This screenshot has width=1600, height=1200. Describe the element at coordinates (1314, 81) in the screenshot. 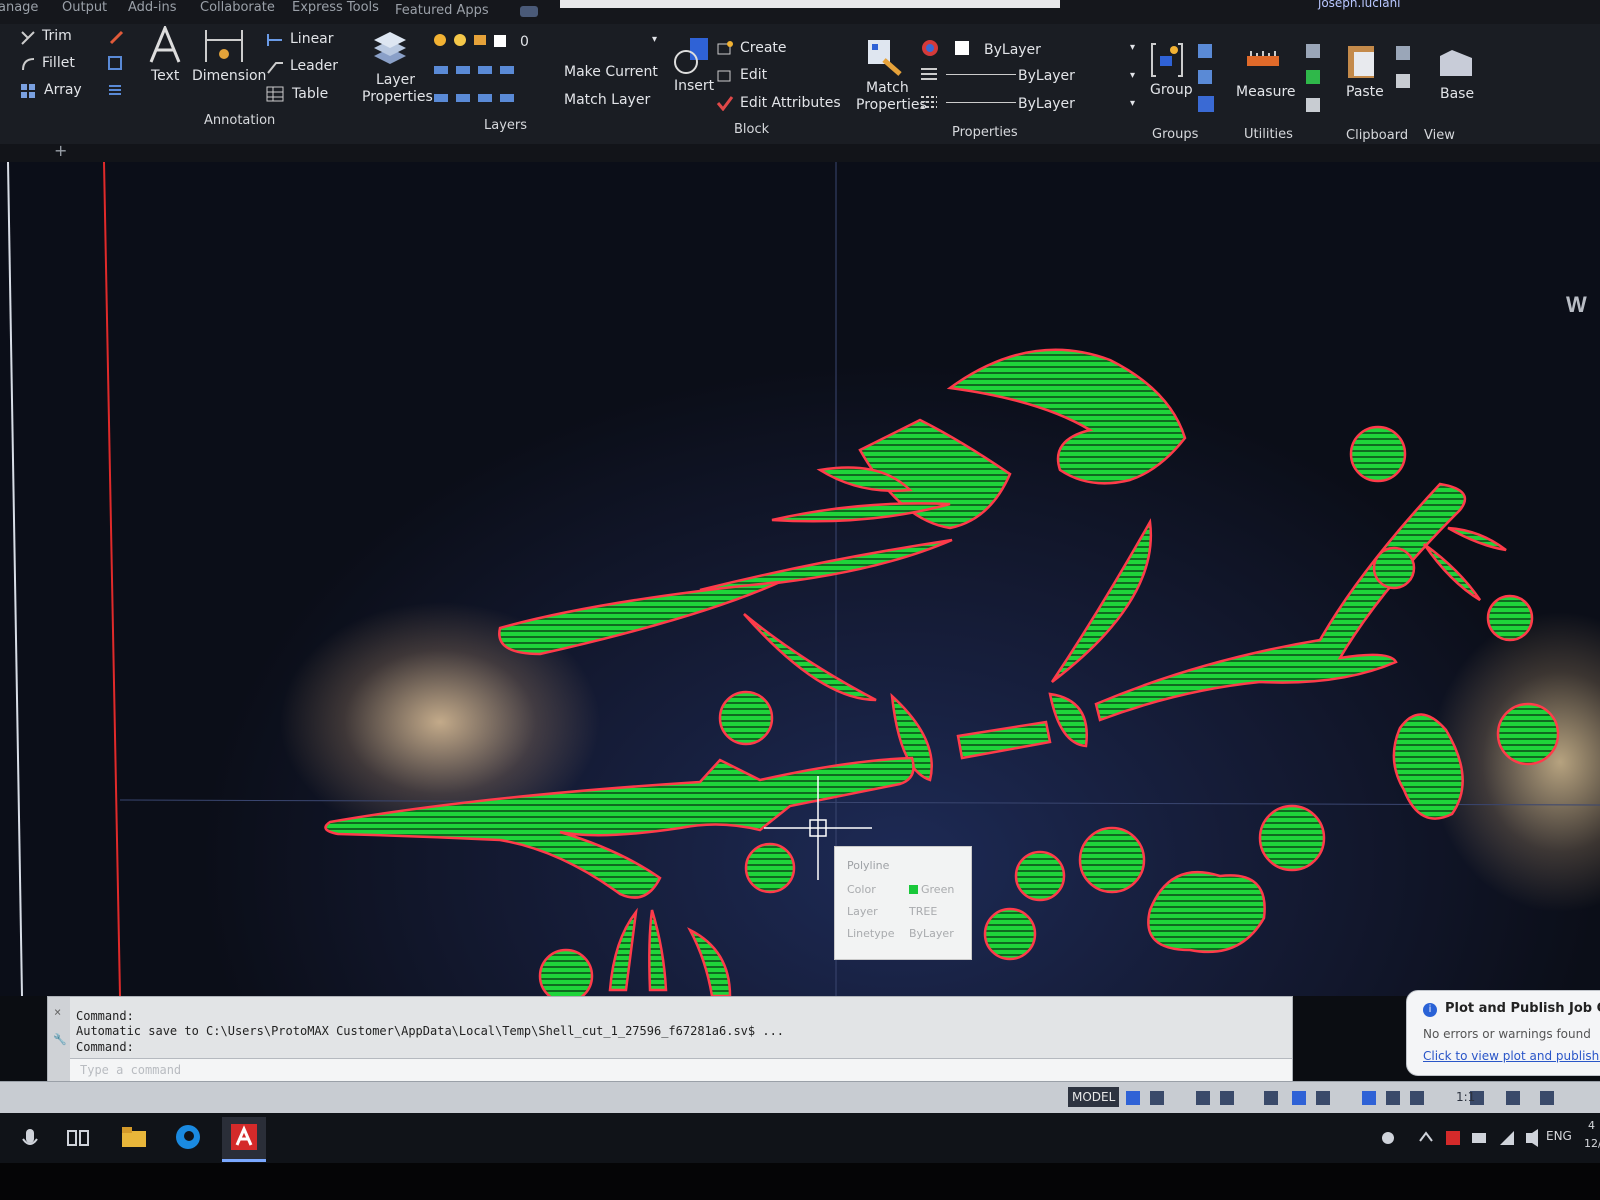

I see `utility-tools-icons` at that location.